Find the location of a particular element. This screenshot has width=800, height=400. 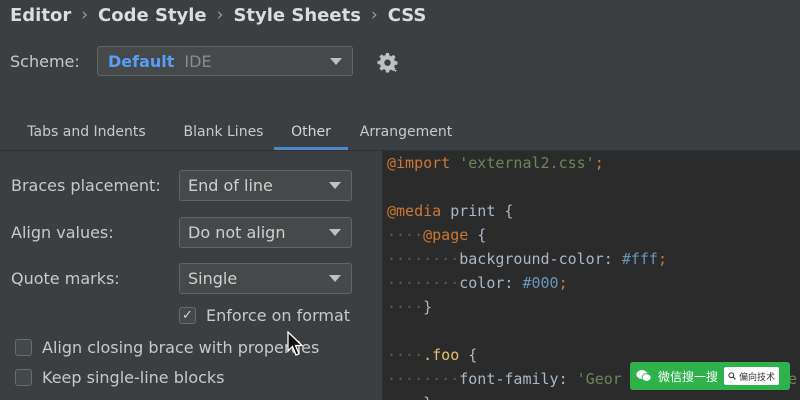

braces-placement-dropdown: End of line is located at coordinates (265, 185).